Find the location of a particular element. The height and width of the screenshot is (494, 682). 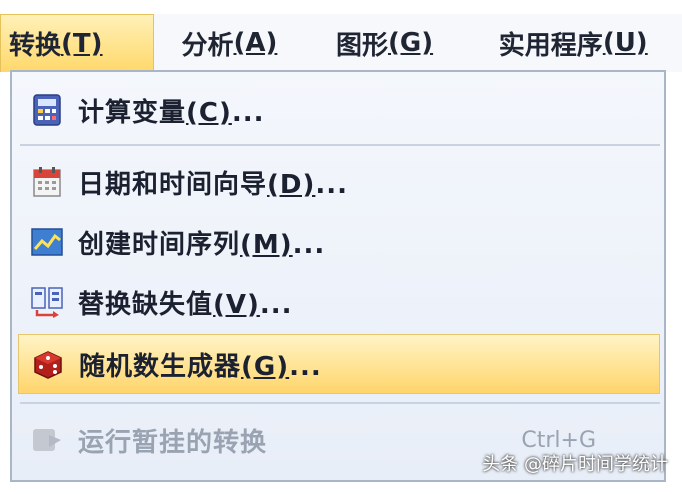

menu-transform-label: 转换 is located at coordinates (35, 46).